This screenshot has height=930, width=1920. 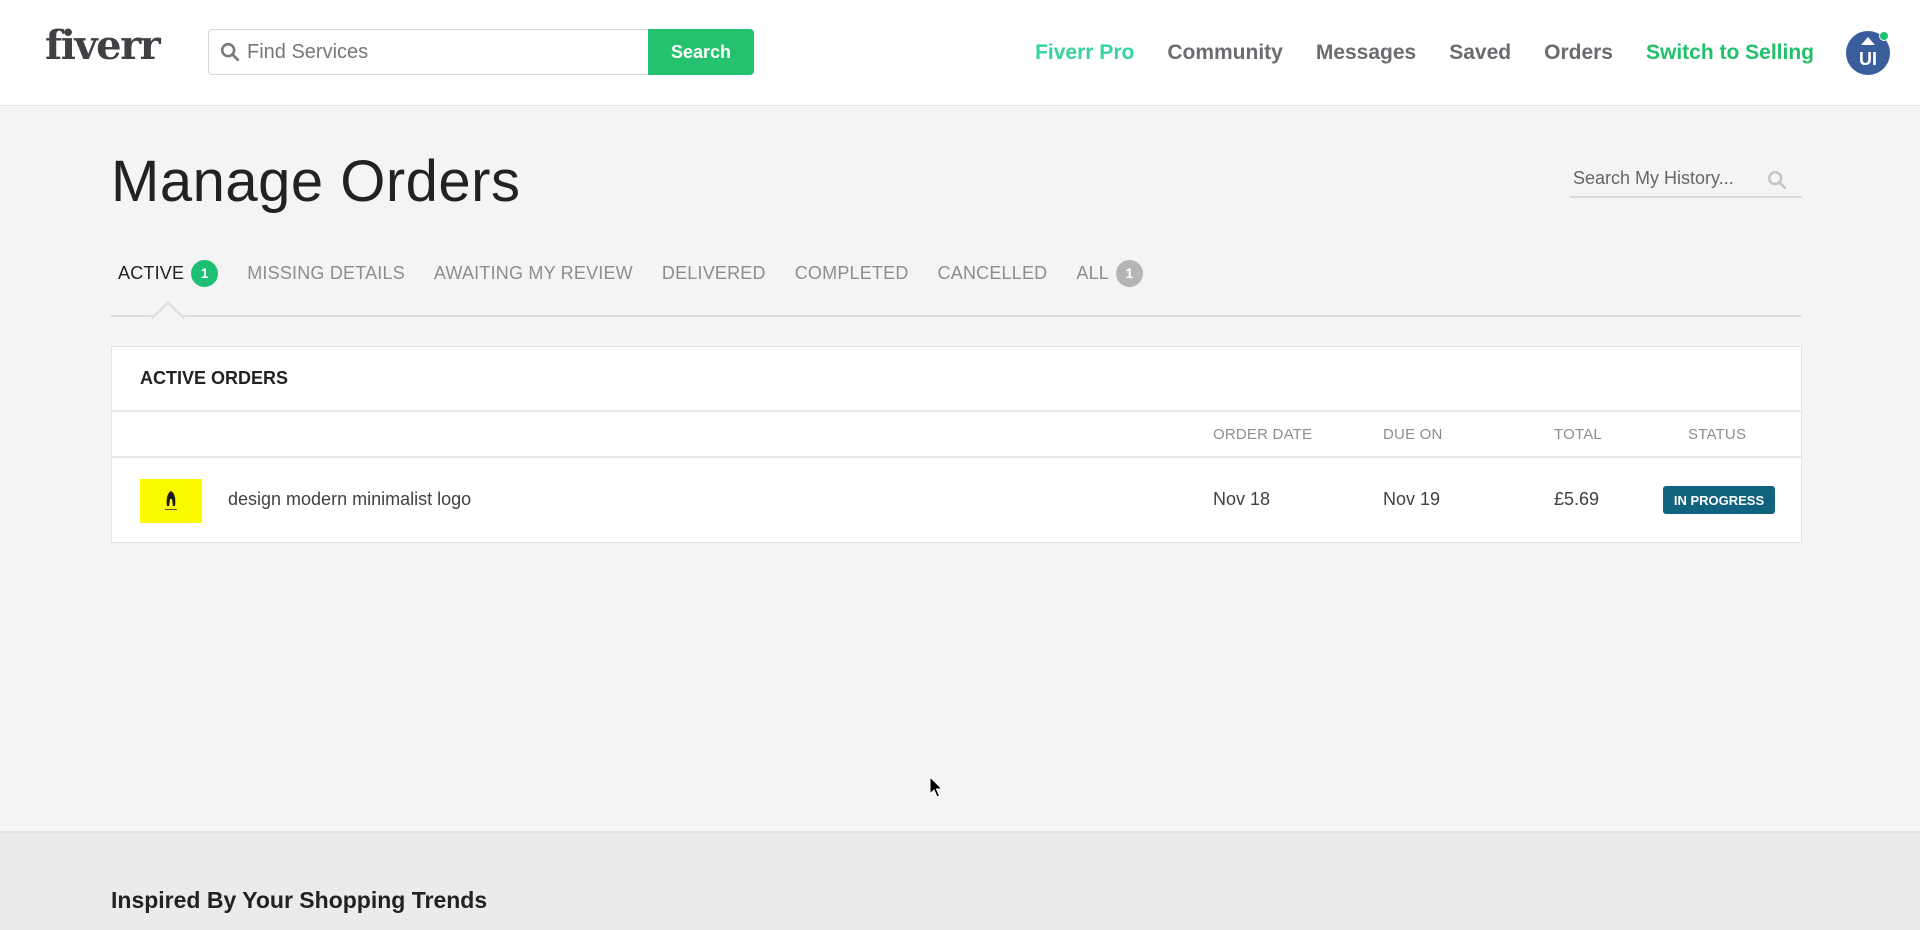 I want to click on history-search, so click(x=1686, y=179).